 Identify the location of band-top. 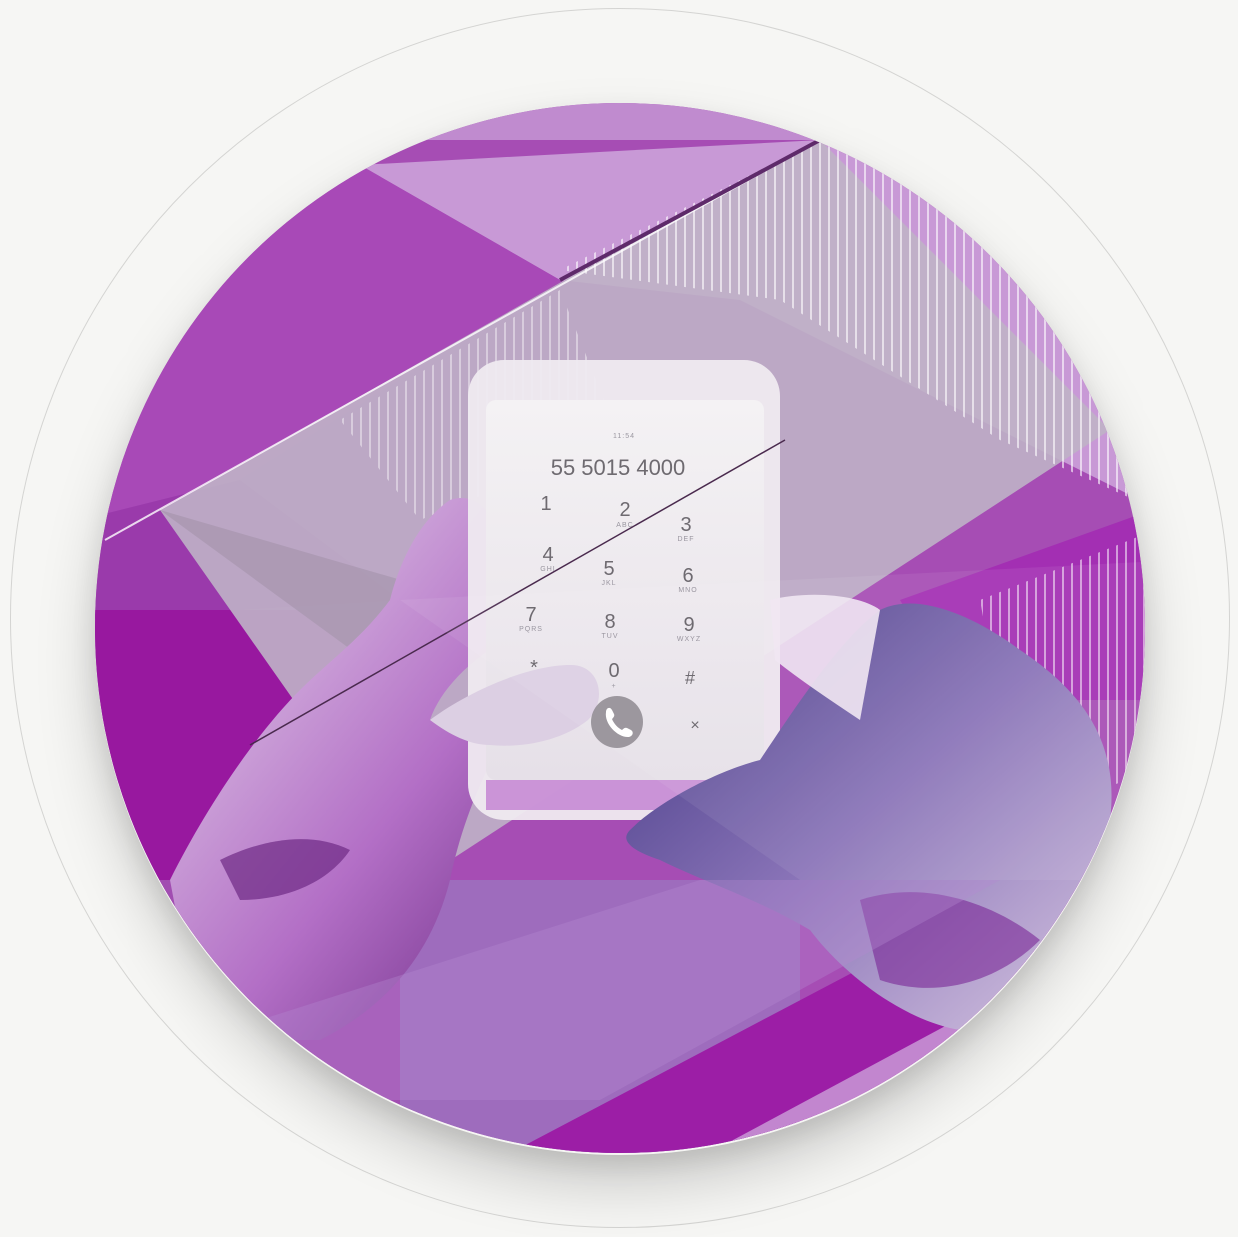
(620, 121).